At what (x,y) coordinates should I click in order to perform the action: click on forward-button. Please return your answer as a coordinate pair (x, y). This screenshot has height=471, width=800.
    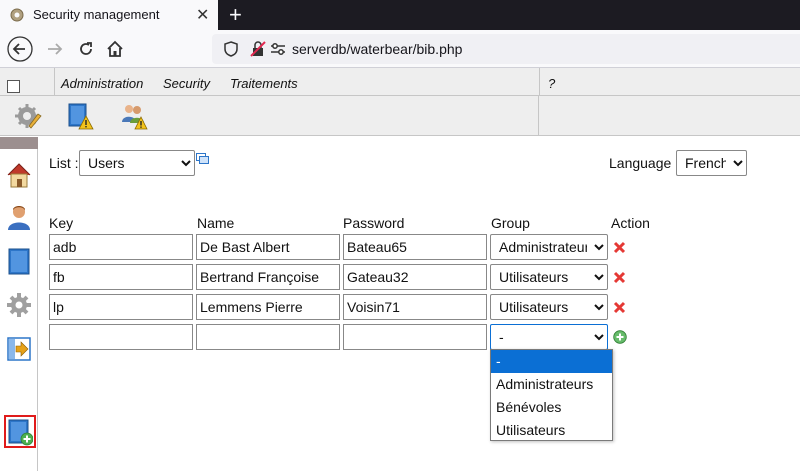
    Looking at the image, I should click on (55, 49).